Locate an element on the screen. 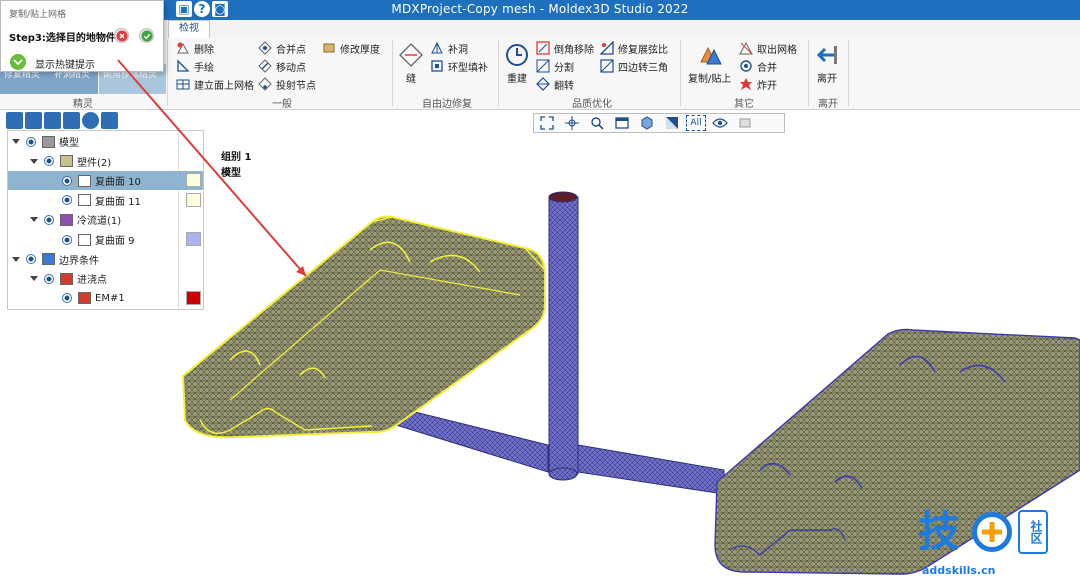 This screenshot has width=1080, height=584. hint-toggle-button is located at coordinates (18, 62).